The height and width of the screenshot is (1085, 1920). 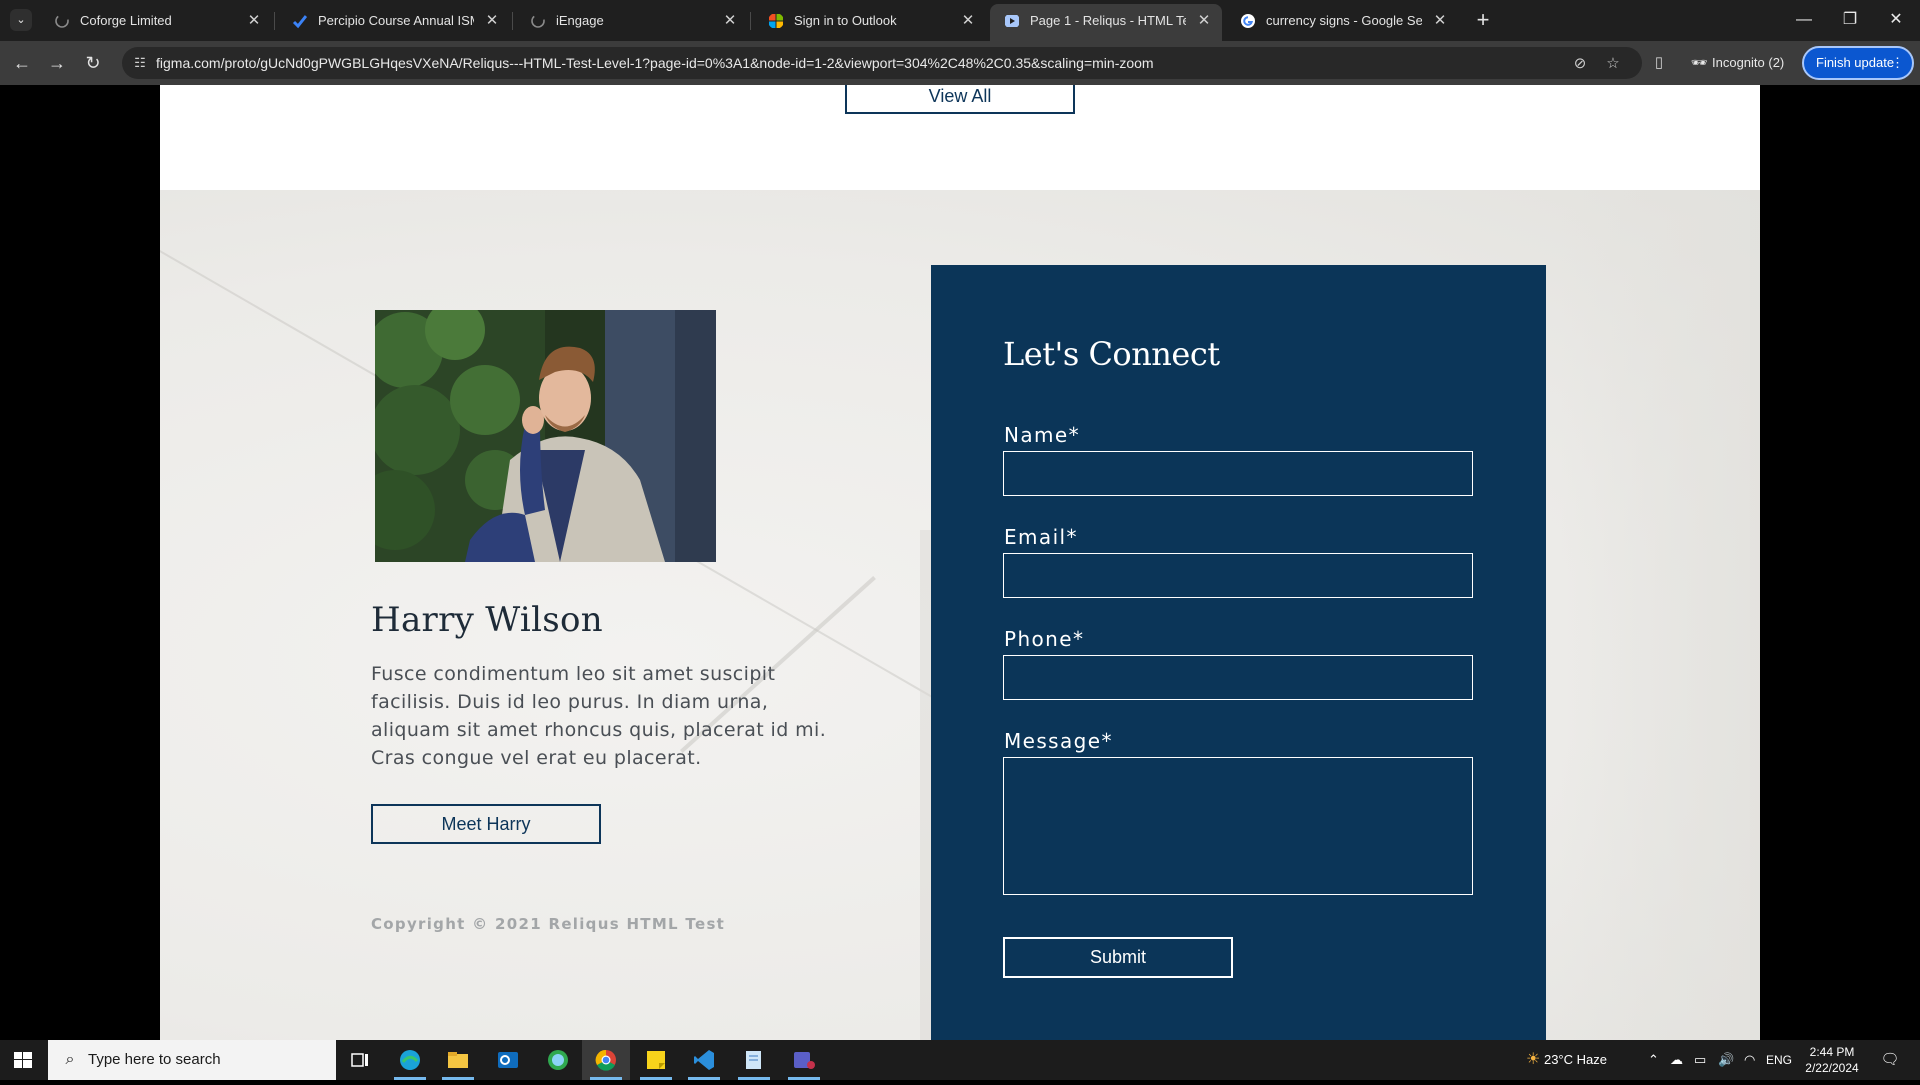 I want to click on edge-icon, so click(x=410, y=1060).